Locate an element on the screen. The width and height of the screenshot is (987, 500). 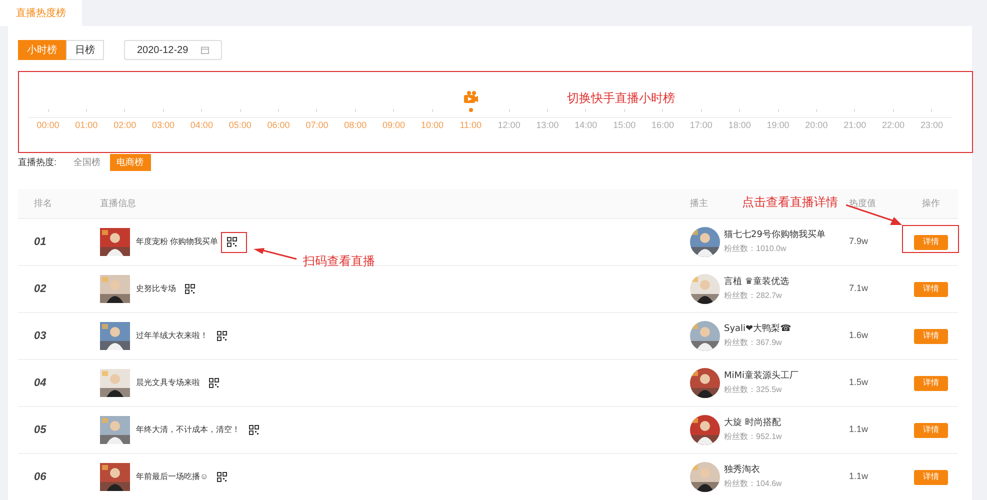
hour-label: 14:00 is located at coordinates (586, 125).